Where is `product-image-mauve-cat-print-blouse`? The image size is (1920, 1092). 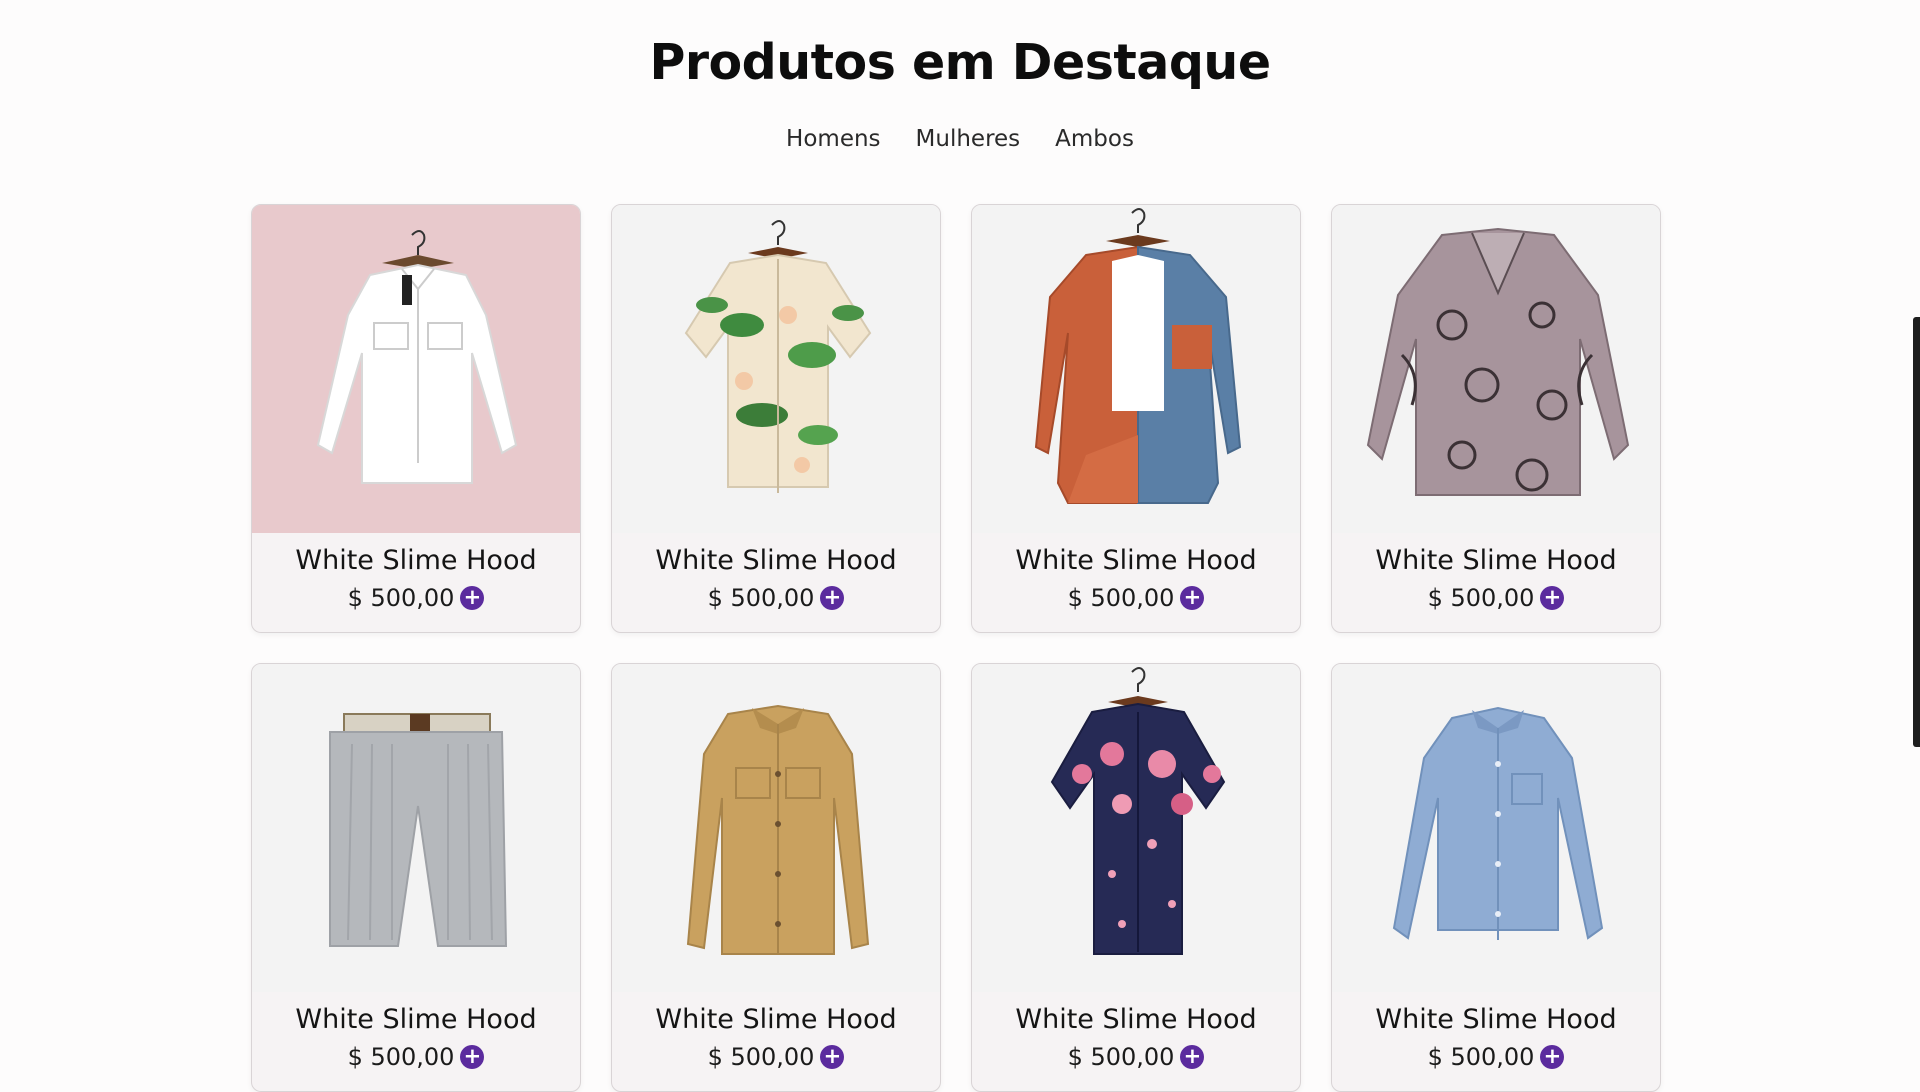 product-image-mauve-cat-print-blouse is located at coordinates (1496, 369).